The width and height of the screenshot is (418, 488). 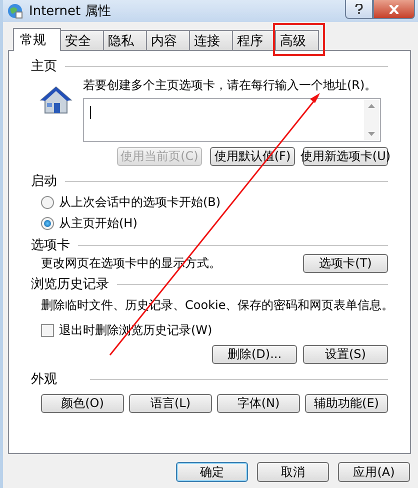 What do you see at coordinates (212, 472) in the screenshot?
I see `dialog-button: 确定` at bounding box center [212, 472].